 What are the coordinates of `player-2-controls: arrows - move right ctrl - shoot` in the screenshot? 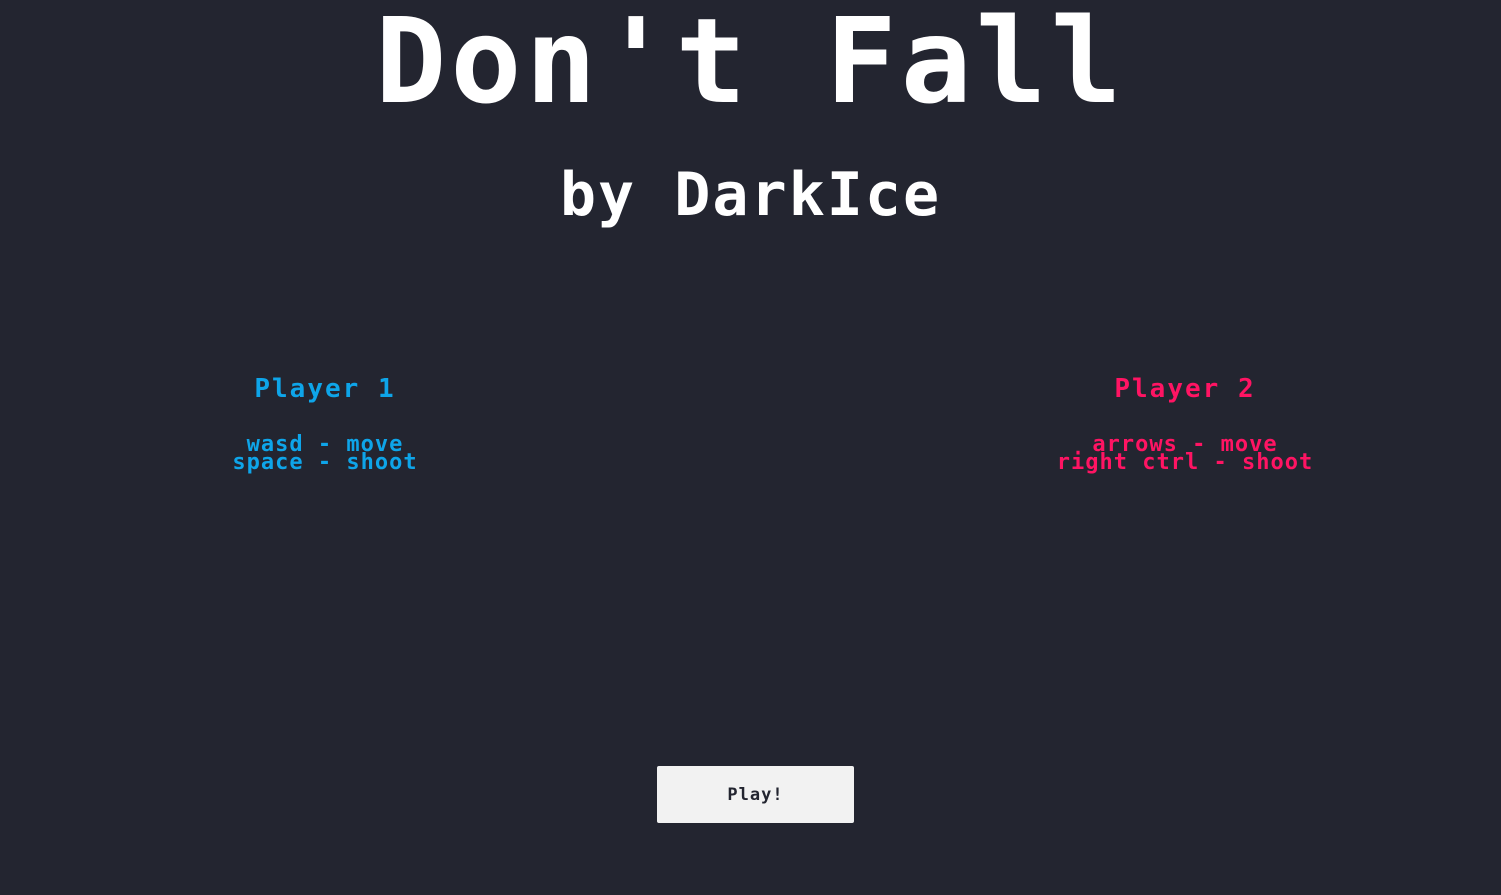 It's located at (1185, 454).